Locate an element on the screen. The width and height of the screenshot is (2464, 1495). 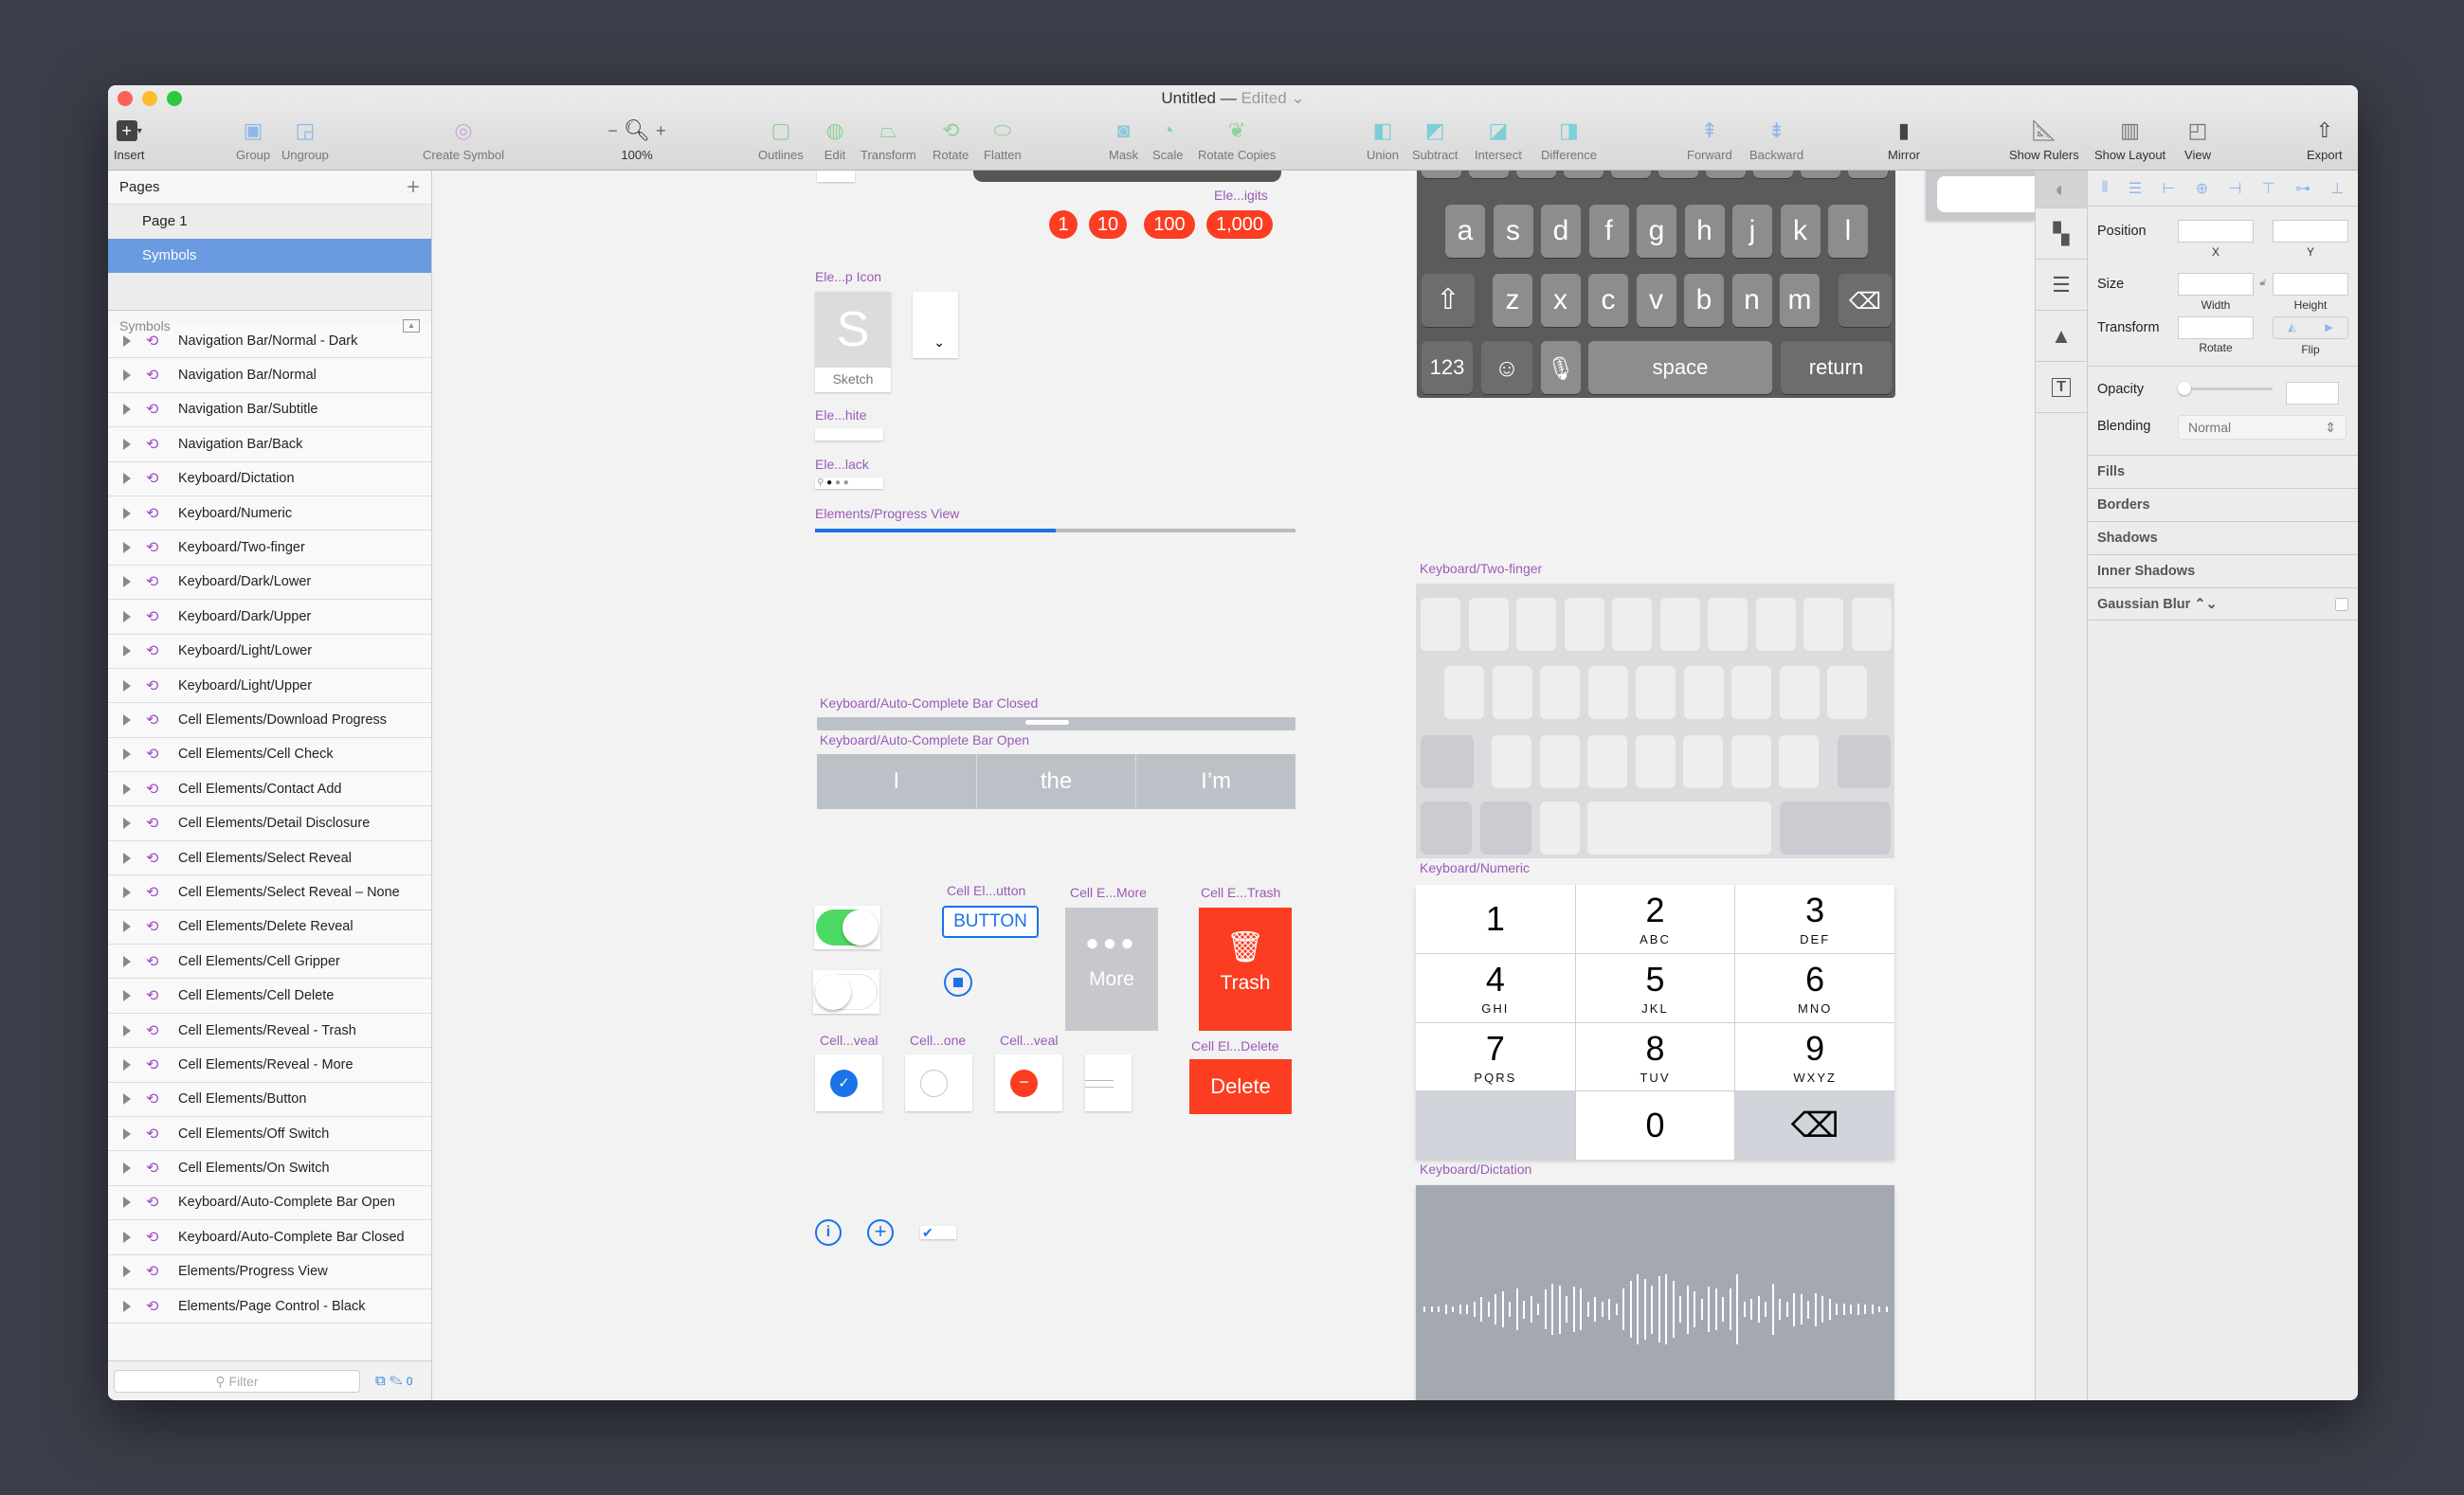
opacity-input is located at coordinates (2313, 393).